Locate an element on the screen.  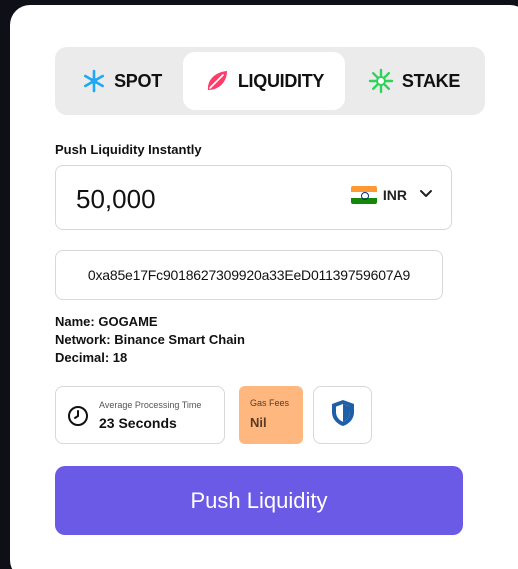
processing-time-label: Average Processing Time is located at coordinates (150, 405).